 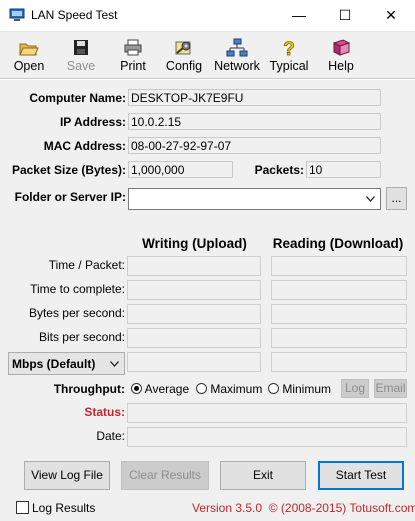 I want to click on throughput-minimum-radio: Minimum, so click(x=299, y=389).